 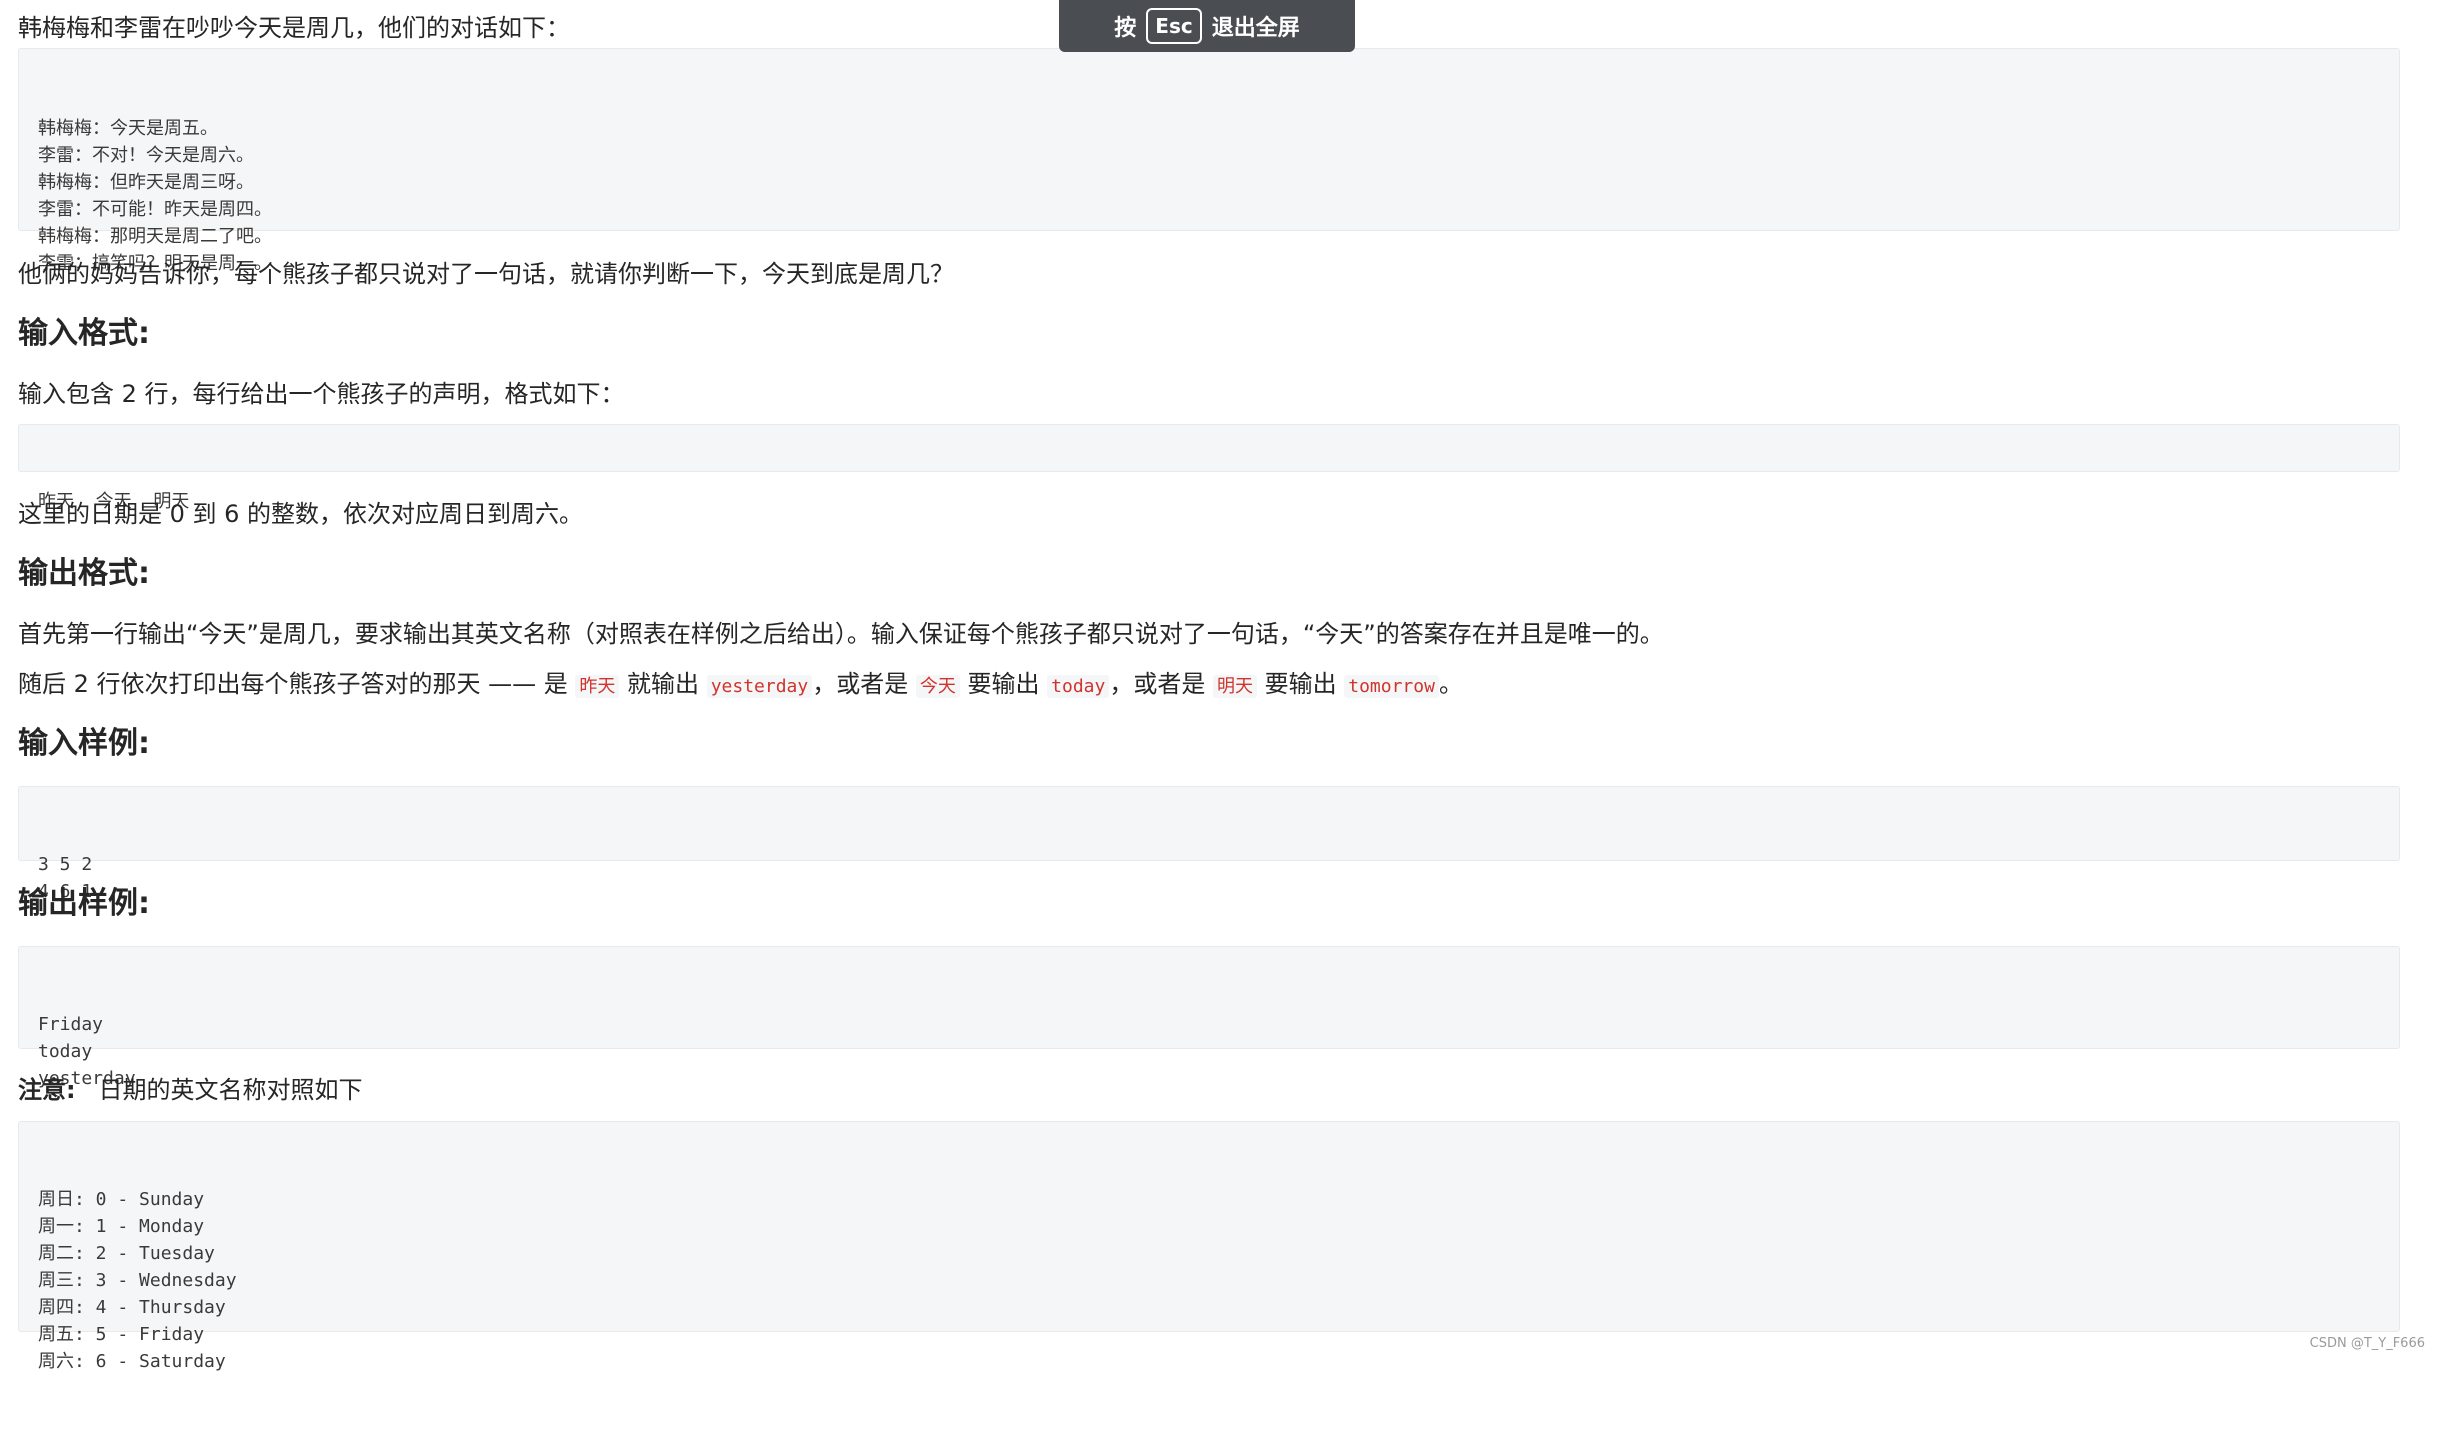 What do you see at coordinates (321, 394) in the screenshot?
I see `input-description: 输入包含 2 行，每行给出一个熊孩子的声明，格式如下：` at bounding box center [321, 394].